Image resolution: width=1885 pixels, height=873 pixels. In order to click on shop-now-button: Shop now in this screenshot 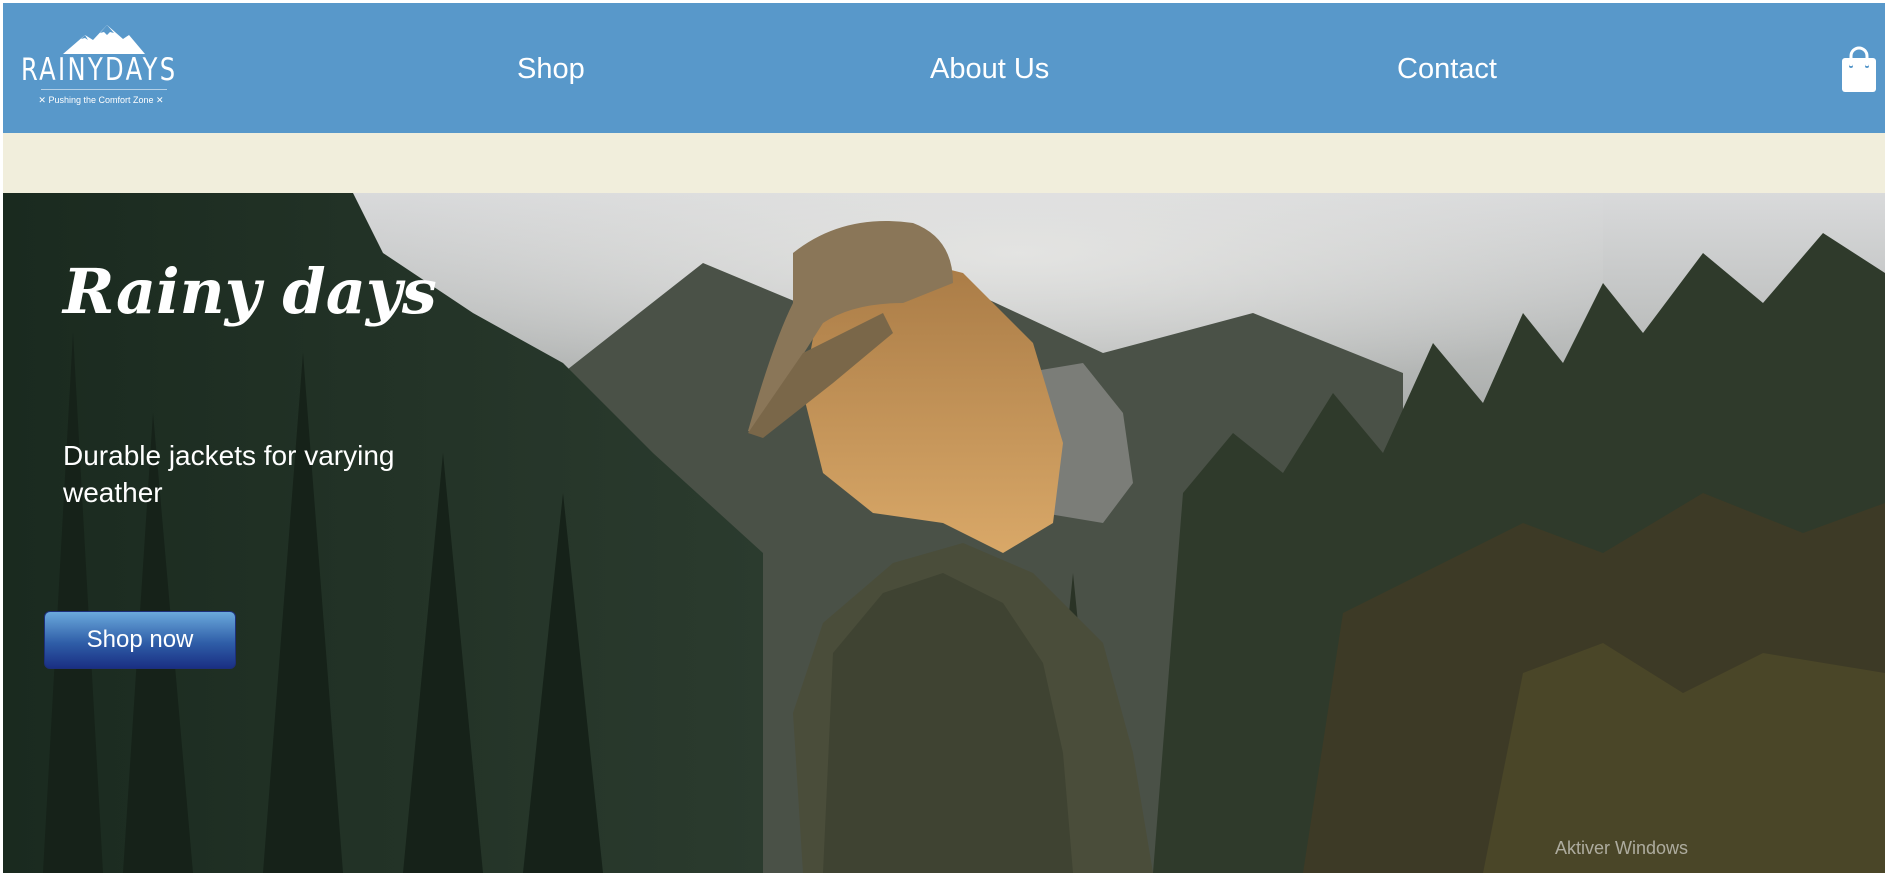, I will do `click(140, 640)`.